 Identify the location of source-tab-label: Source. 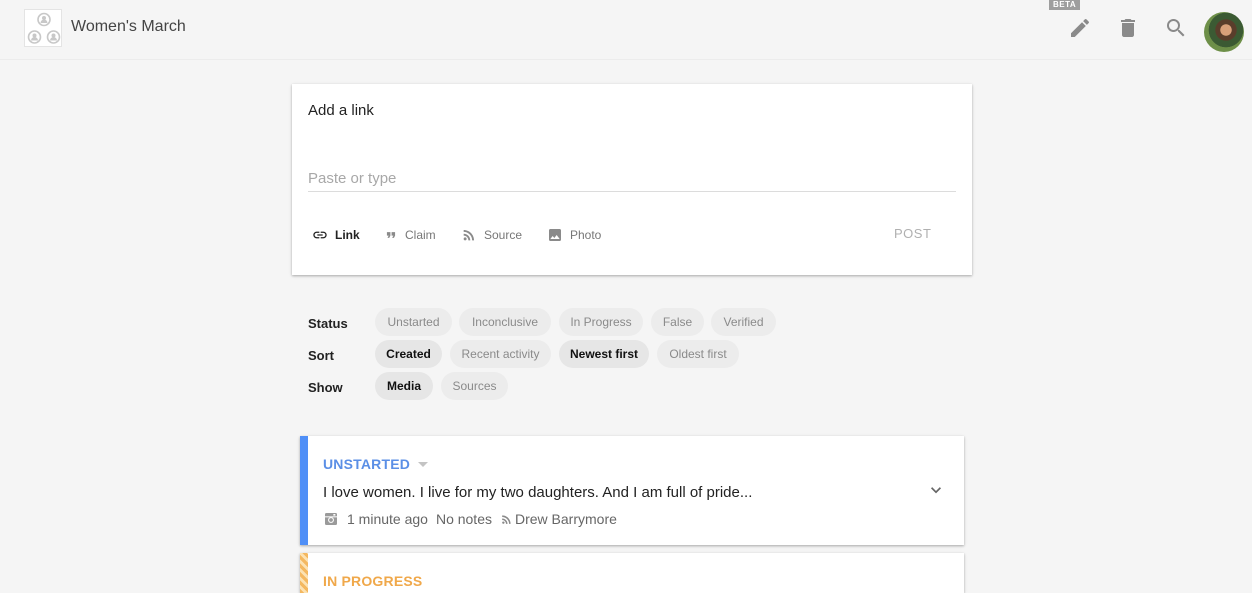
(503, 235).